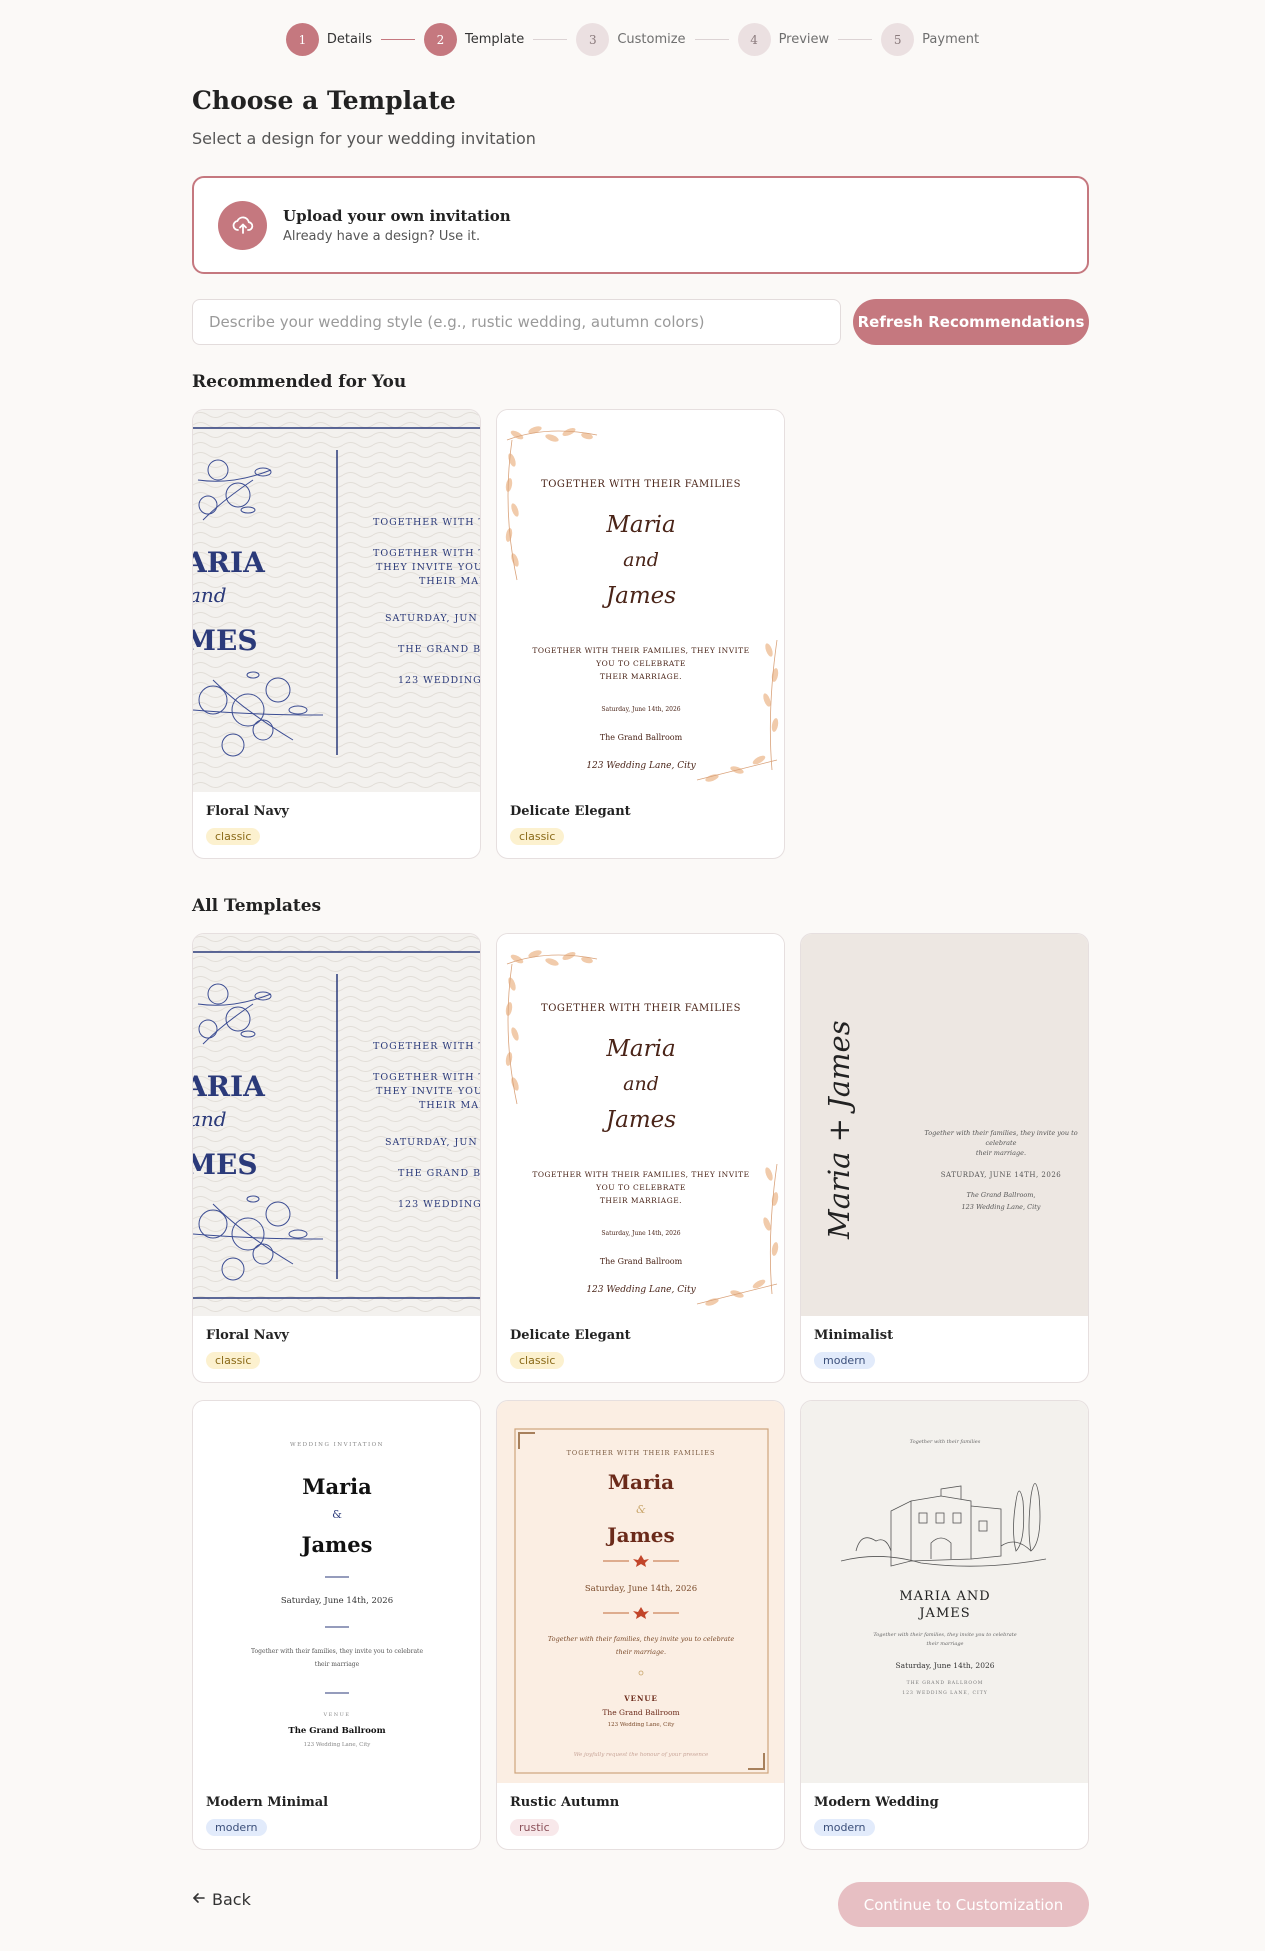 This screenshot has height=1951, width=1265. I want to click on invite-line: their marriage., so click(1001, 1153).